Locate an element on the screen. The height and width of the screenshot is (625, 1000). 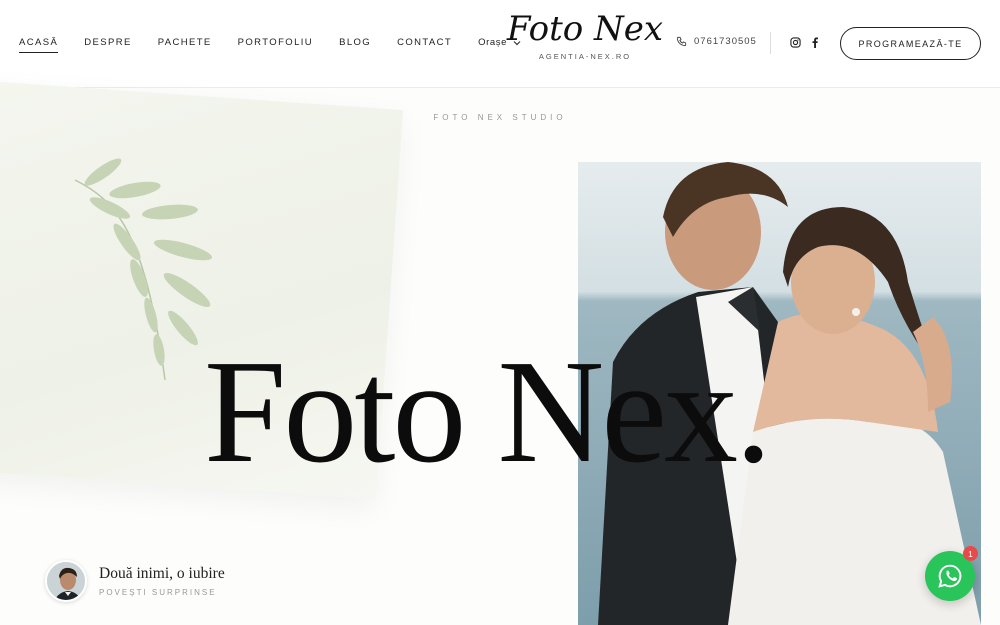
book-appointment-button: PROGRAMEAZĂ-TE is located at coordinates (910, 43).